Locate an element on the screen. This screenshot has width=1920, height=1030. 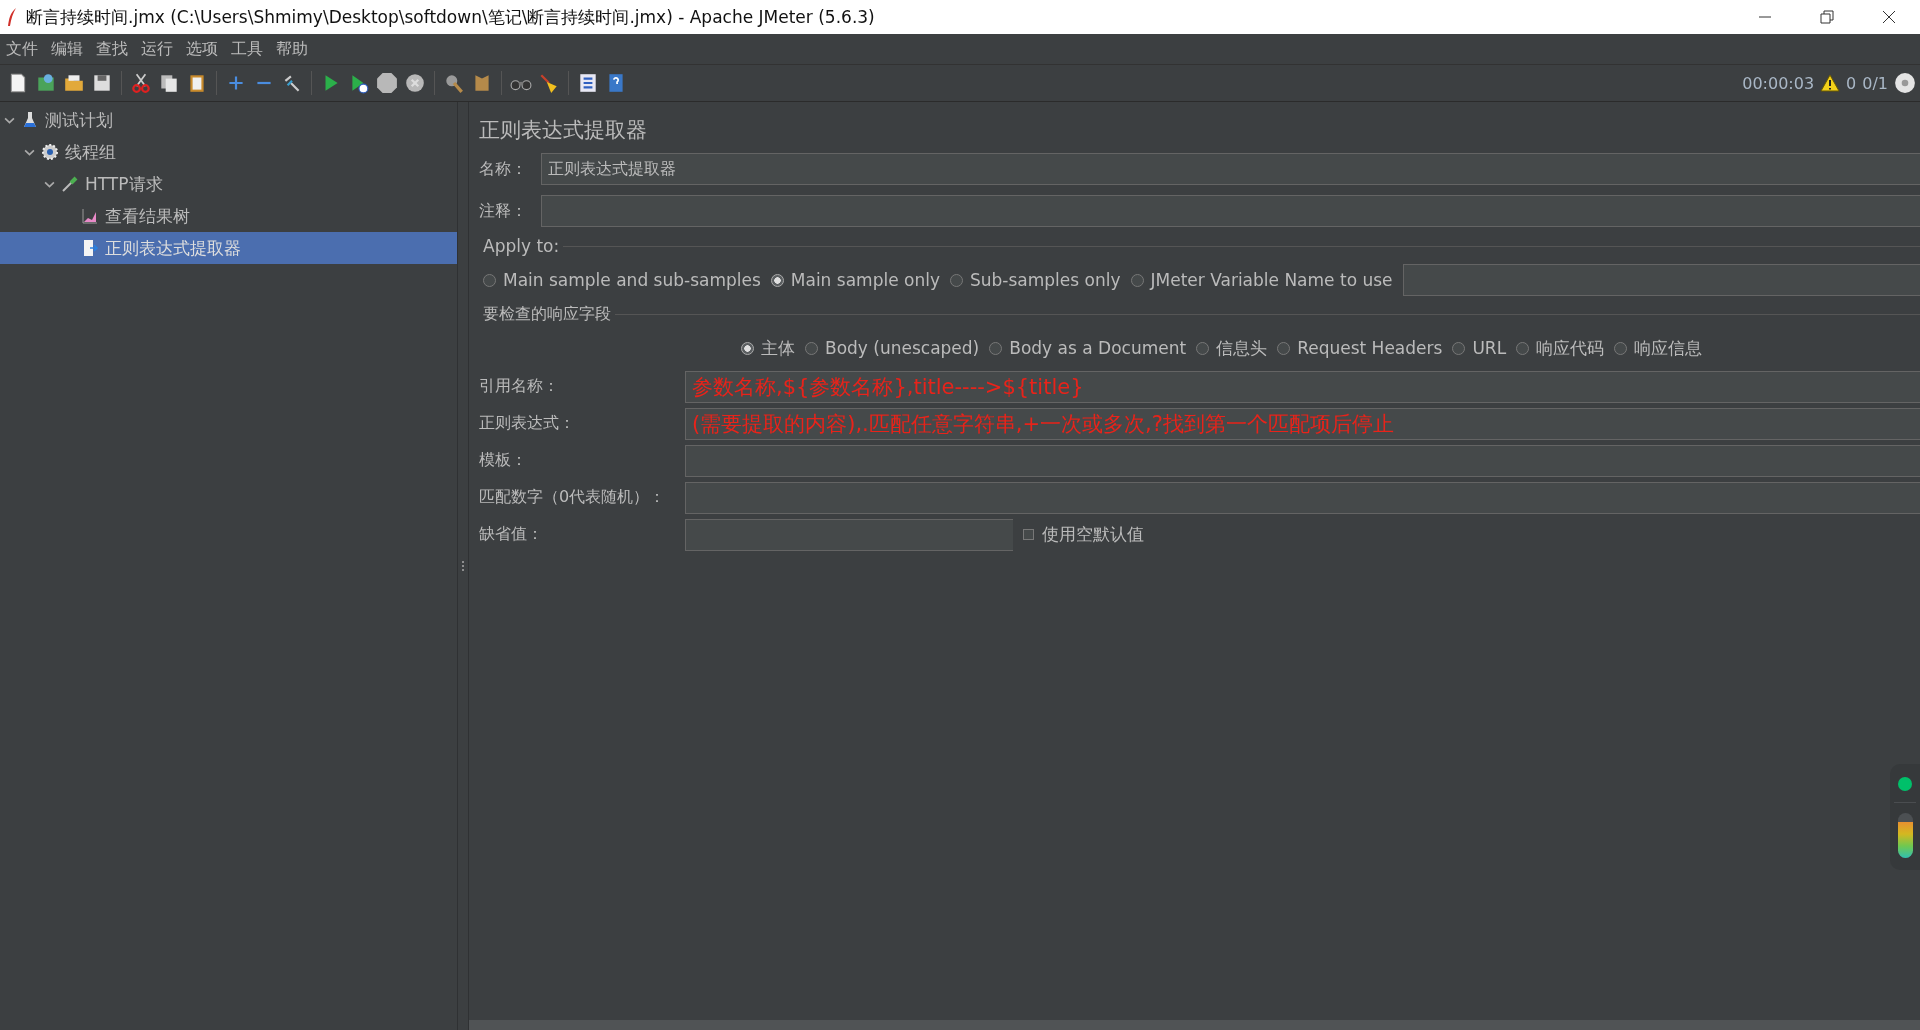
radio-label: 响应信息 is located at coordinates (1668, 348).